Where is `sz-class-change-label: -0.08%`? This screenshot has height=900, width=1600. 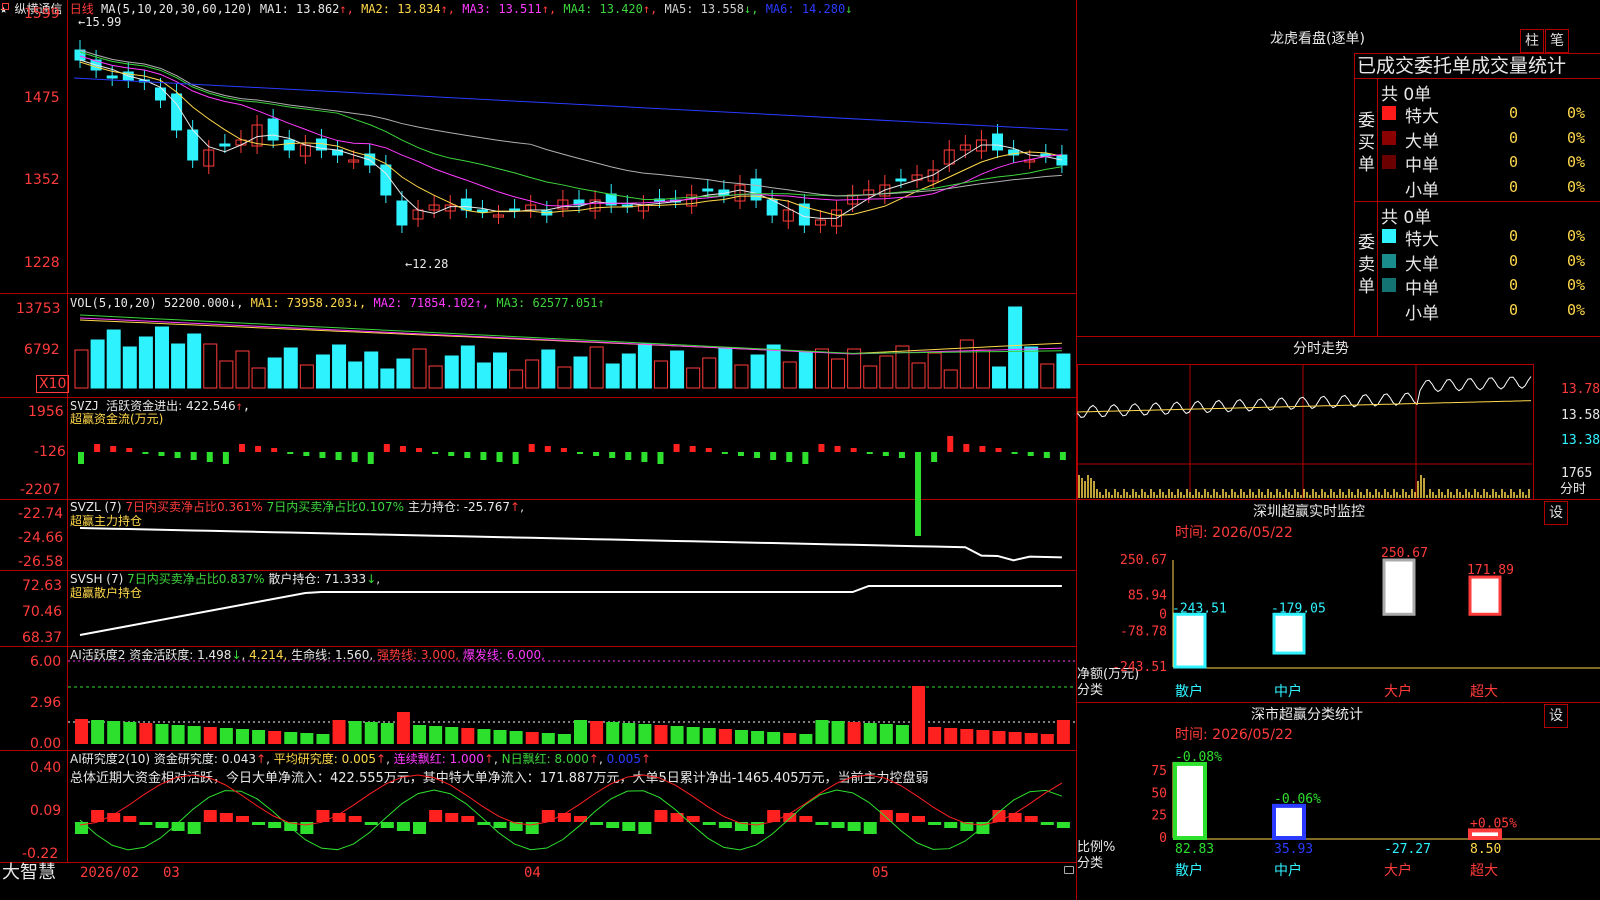 sz-class-change-label: -0.08% is located at coordinates (1198, 757).